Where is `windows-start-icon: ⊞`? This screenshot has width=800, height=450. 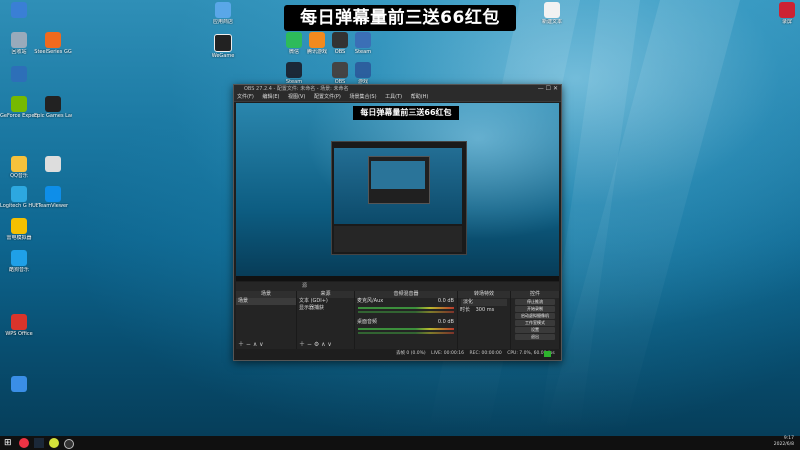
windows-start-icon: ⊞ is located at coordinates (9, 443).